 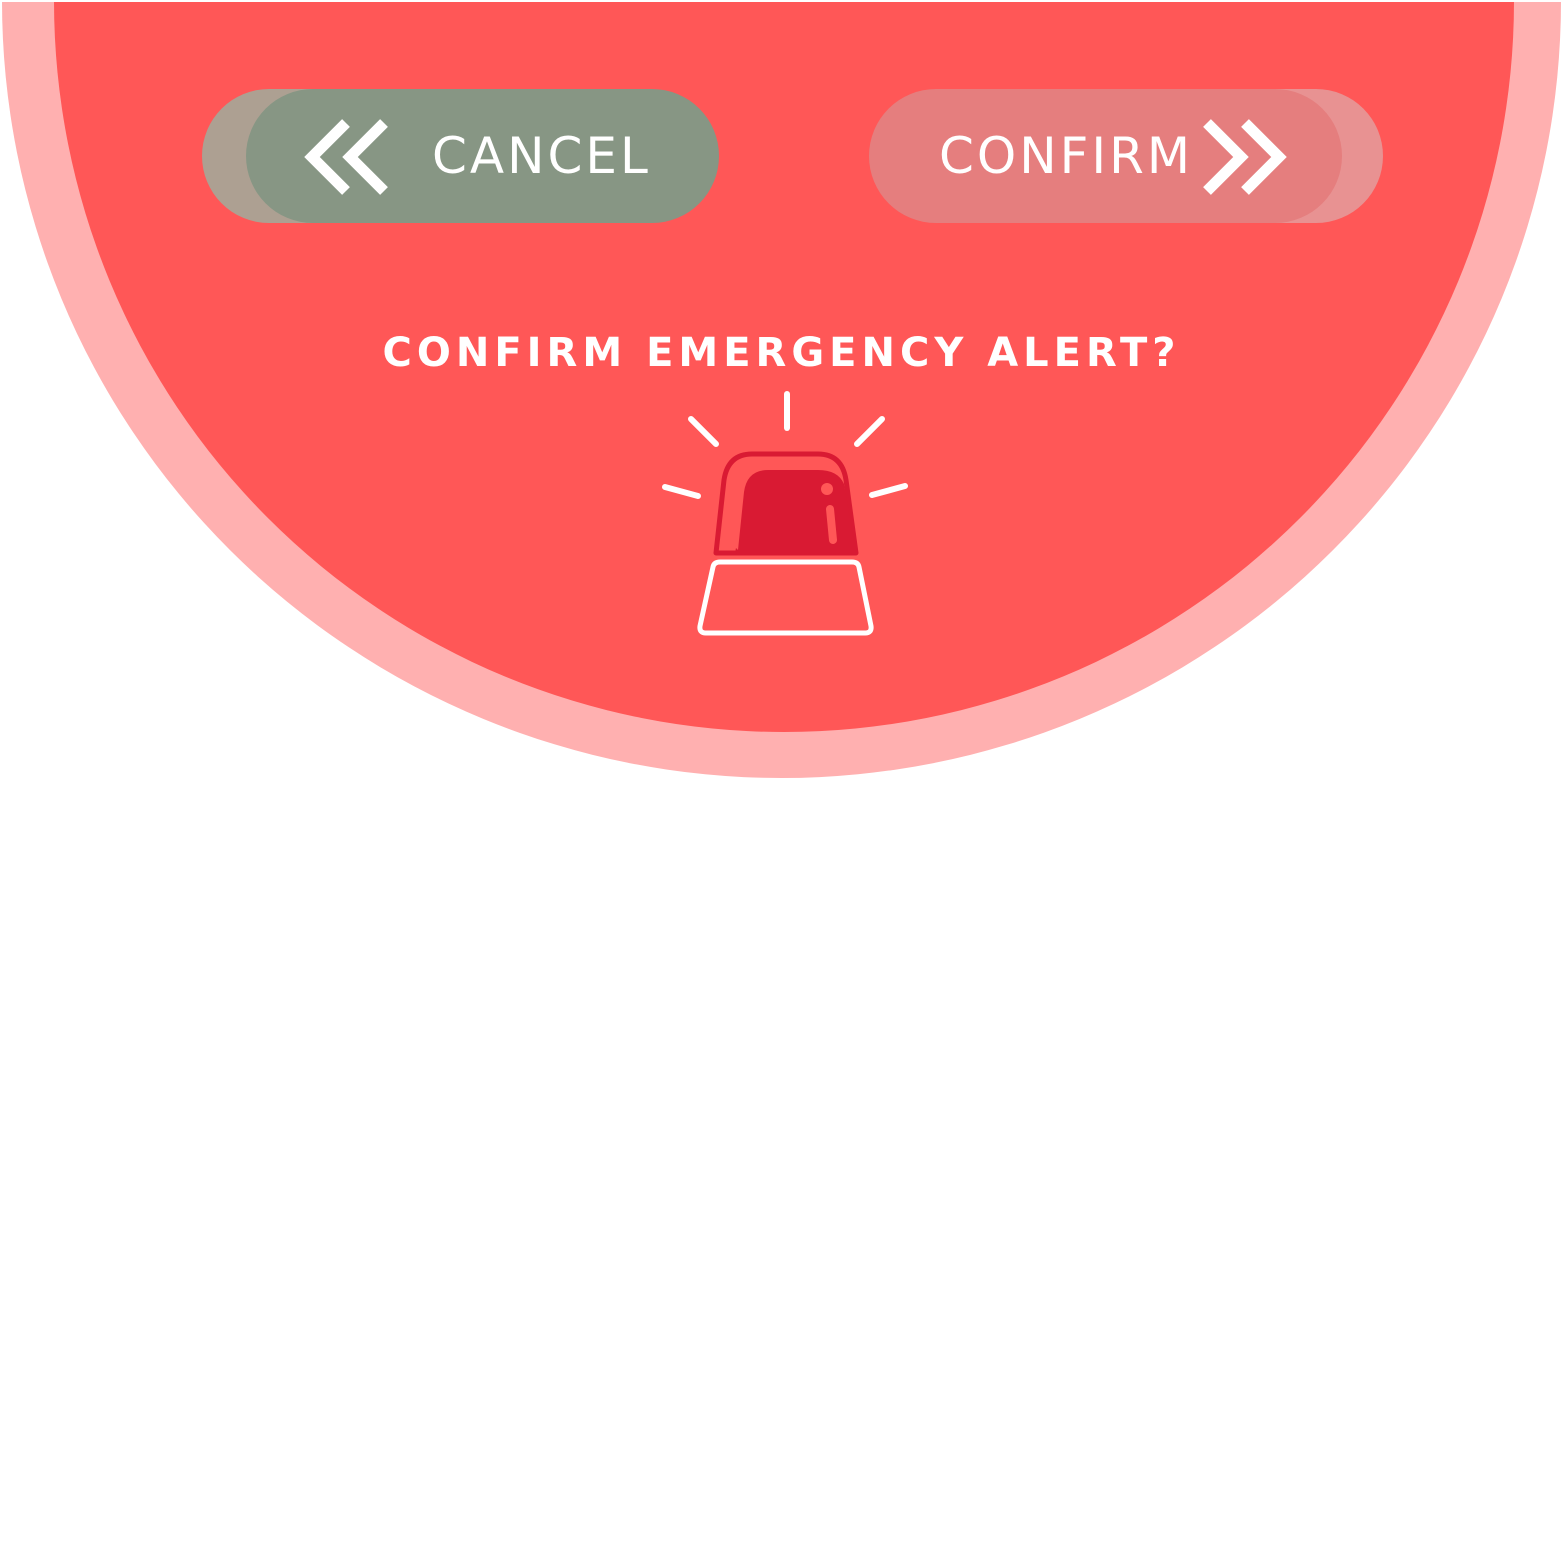 I want to click on emergency-siren-icon, so click(x=785, y=513).